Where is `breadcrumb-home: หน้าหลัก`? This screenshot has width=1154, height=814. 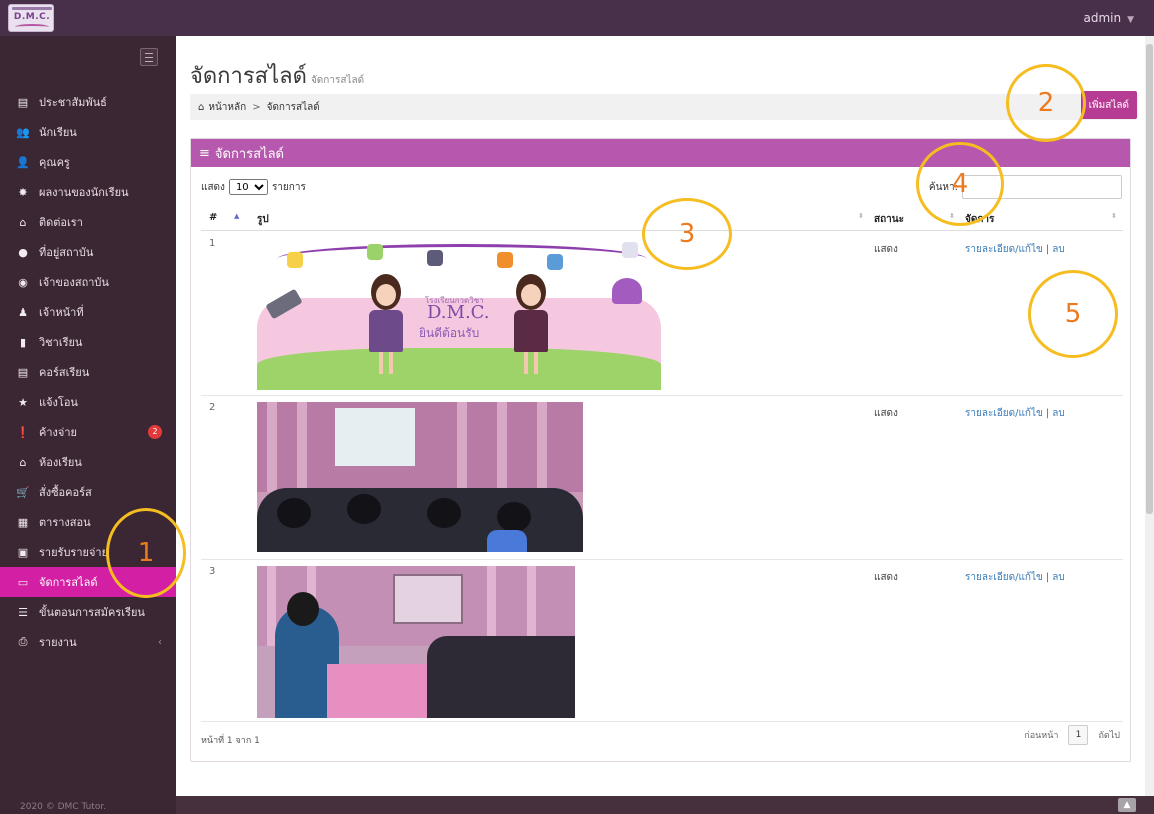
breadcrumb-home: หน้าหลัก is located at coordinates (227, 107).